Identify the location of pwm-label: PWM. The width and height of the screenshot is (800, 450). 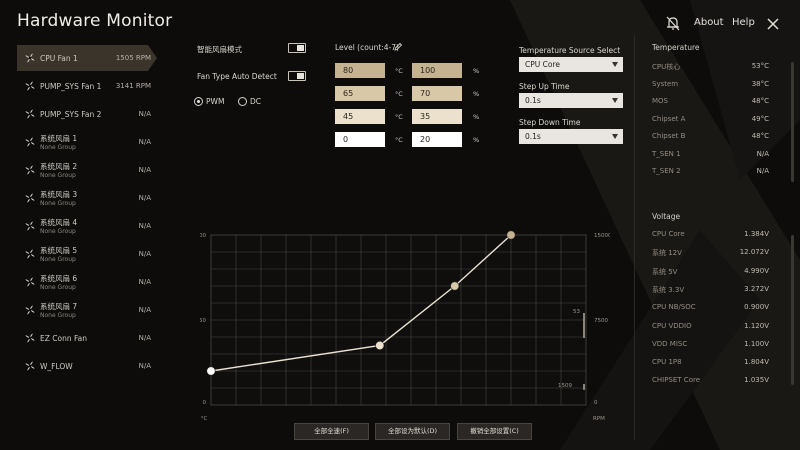
(215, 101).